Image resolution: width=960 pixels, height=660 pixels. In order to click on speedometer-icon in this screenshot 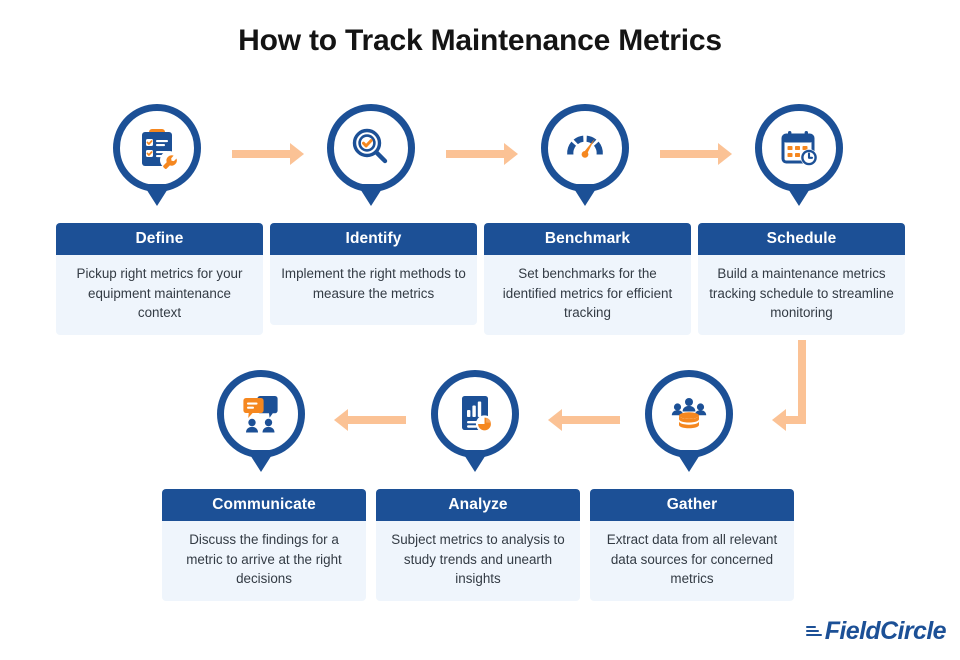, I will do `click(585, 146)`.